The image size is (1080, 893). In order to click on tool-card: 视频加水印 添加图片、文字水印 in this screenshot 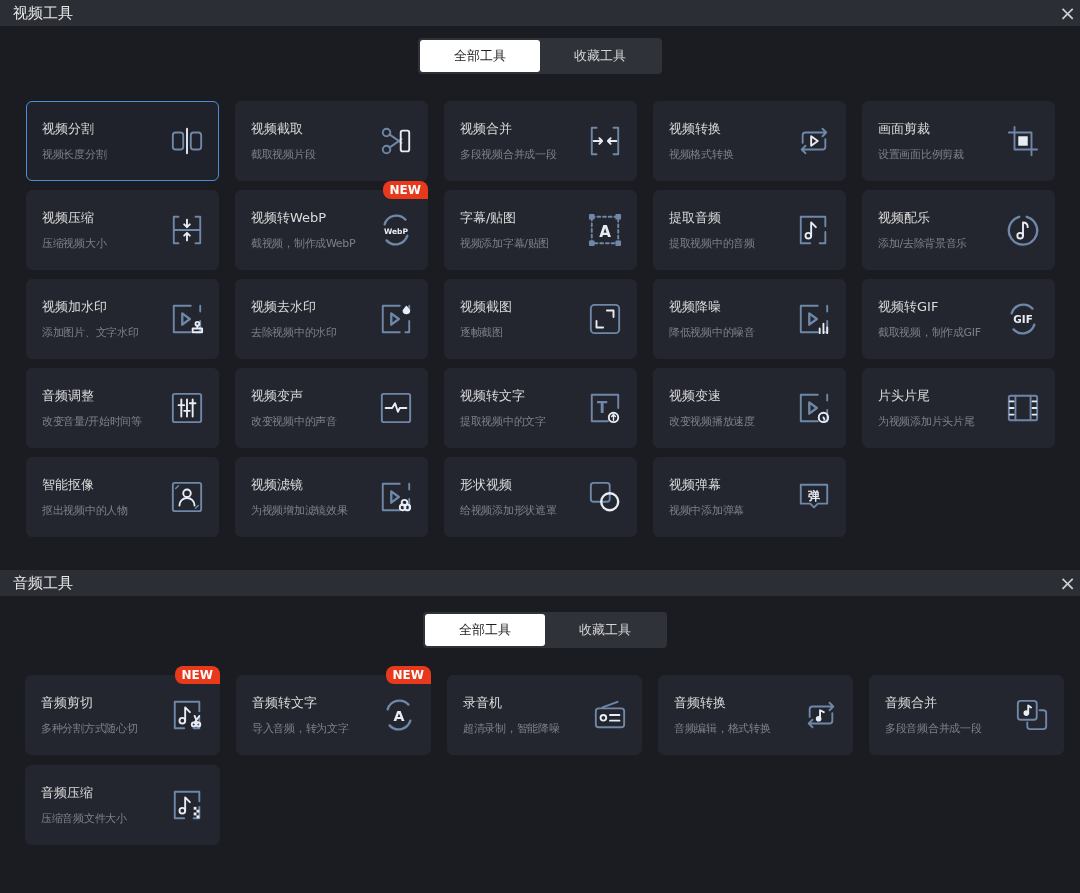, I will do `click(122, 319)`.